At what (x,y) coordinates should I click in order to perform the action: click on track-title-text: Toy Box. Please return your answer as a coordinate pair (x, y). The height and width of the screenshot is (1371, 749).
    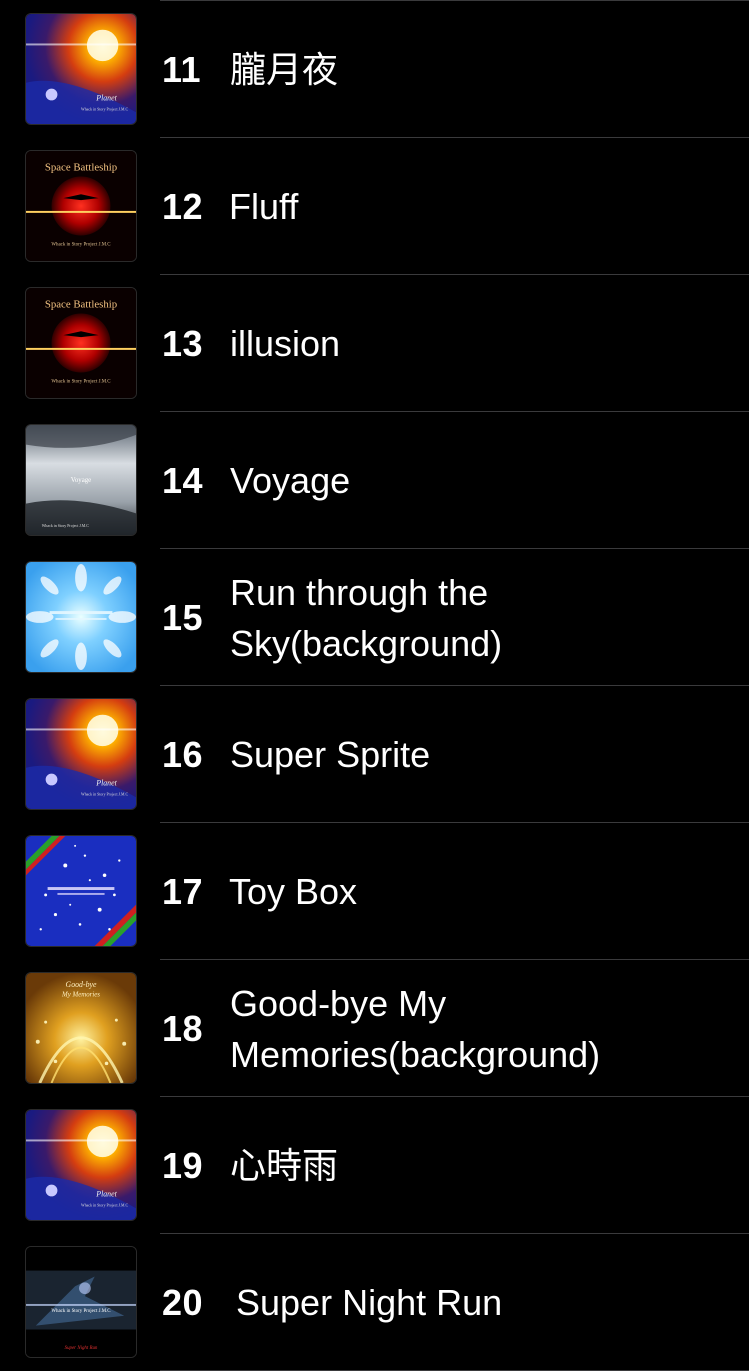
    Looking at the image, I should click on (293, 891).